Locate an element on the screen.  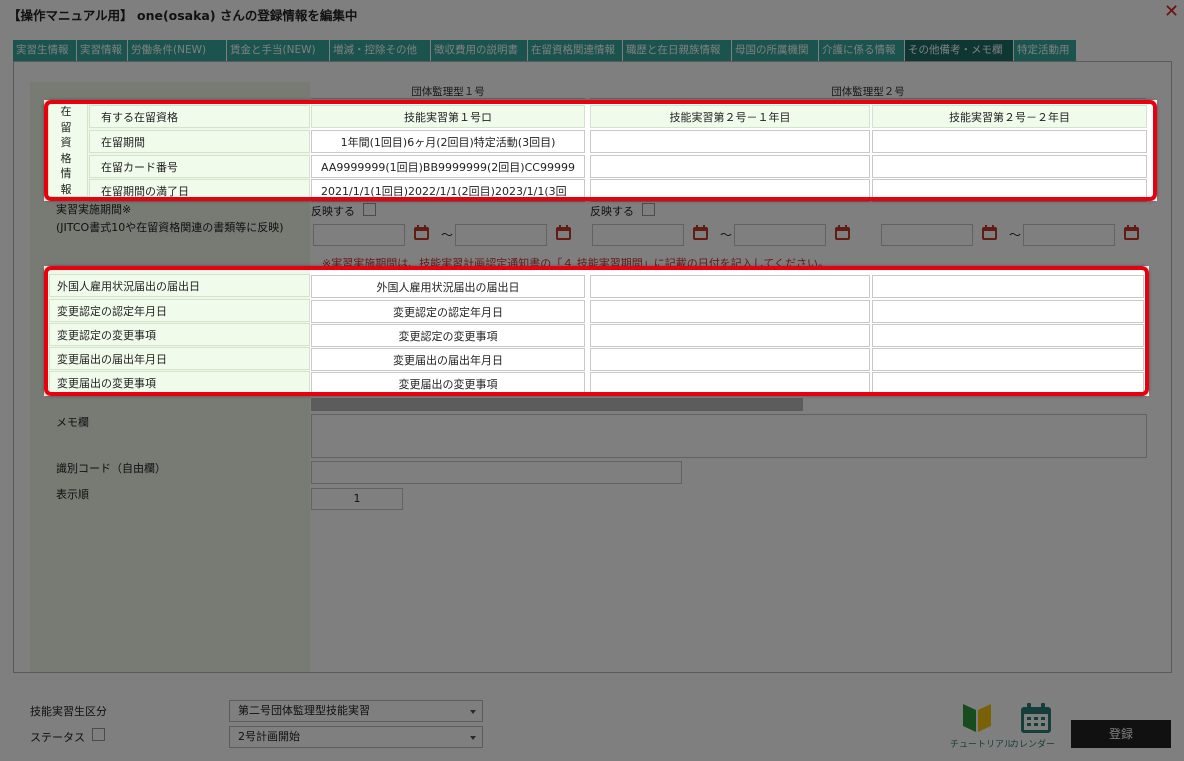
memo-label: メモ欄 is located at coordinates (72, 422).